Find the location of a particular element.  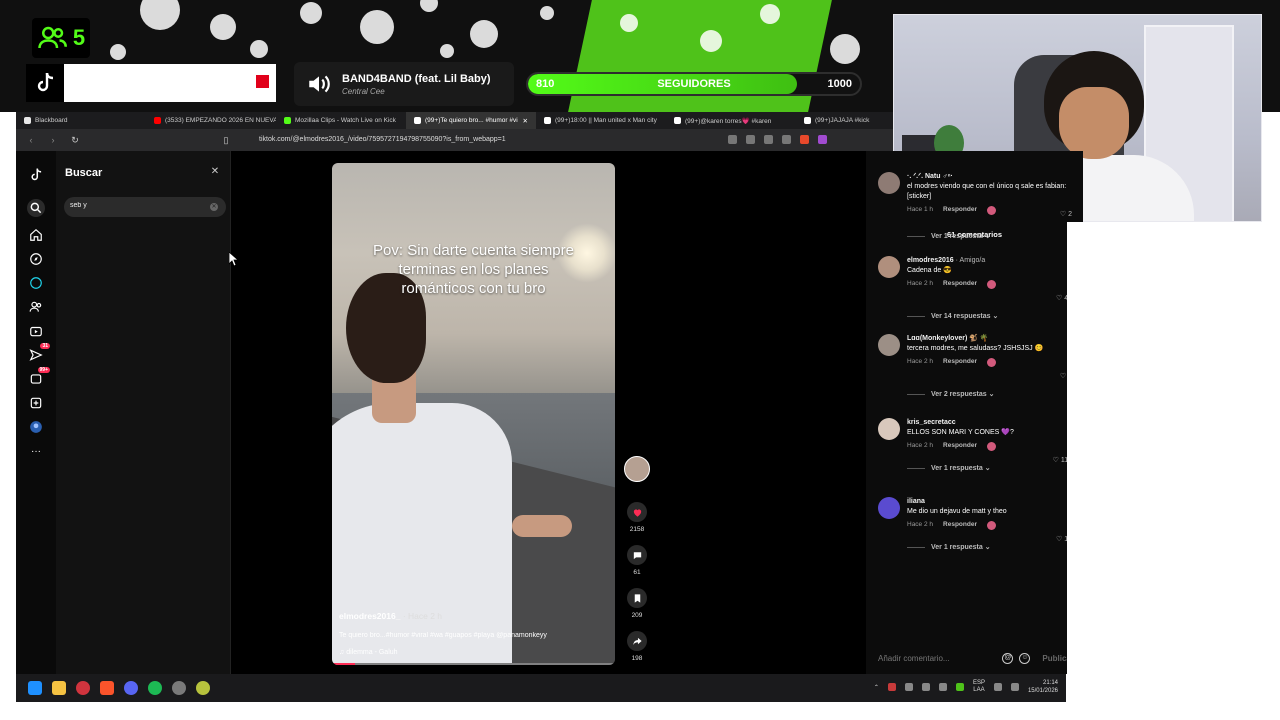

save-button is located at coordinates (637, 598).